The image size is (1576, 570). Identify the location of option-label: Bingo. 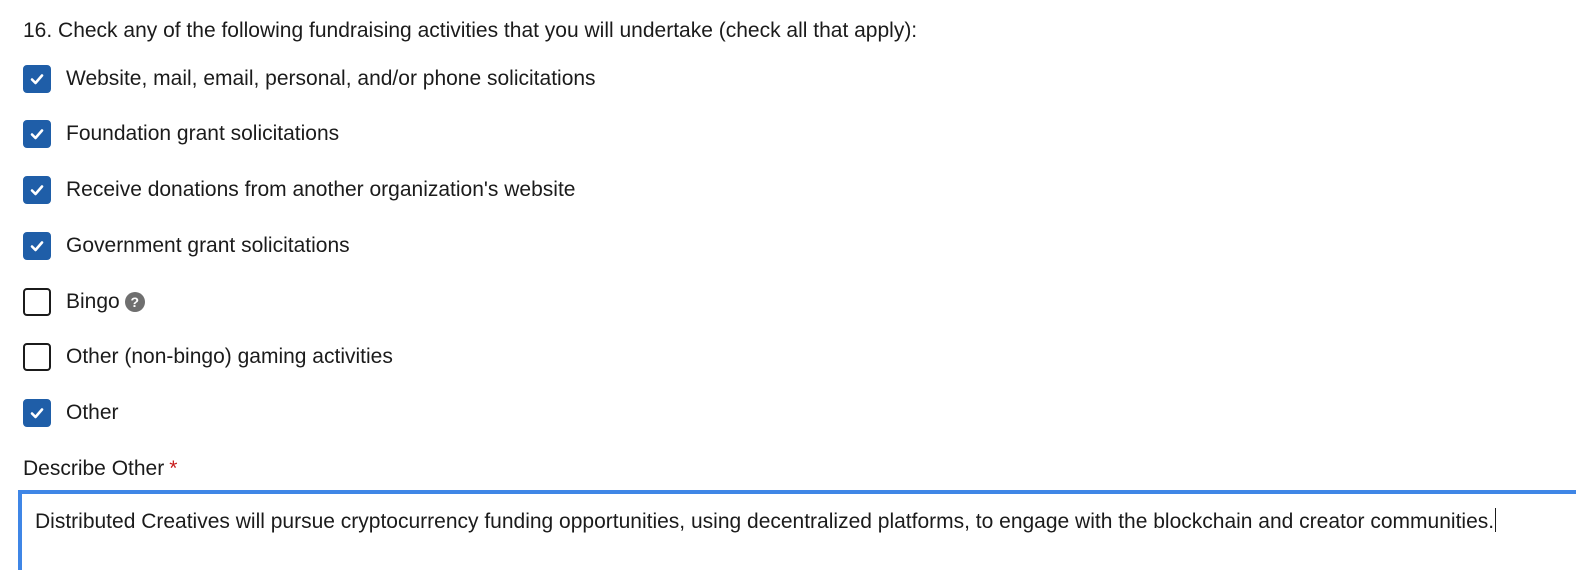
(93, 301).